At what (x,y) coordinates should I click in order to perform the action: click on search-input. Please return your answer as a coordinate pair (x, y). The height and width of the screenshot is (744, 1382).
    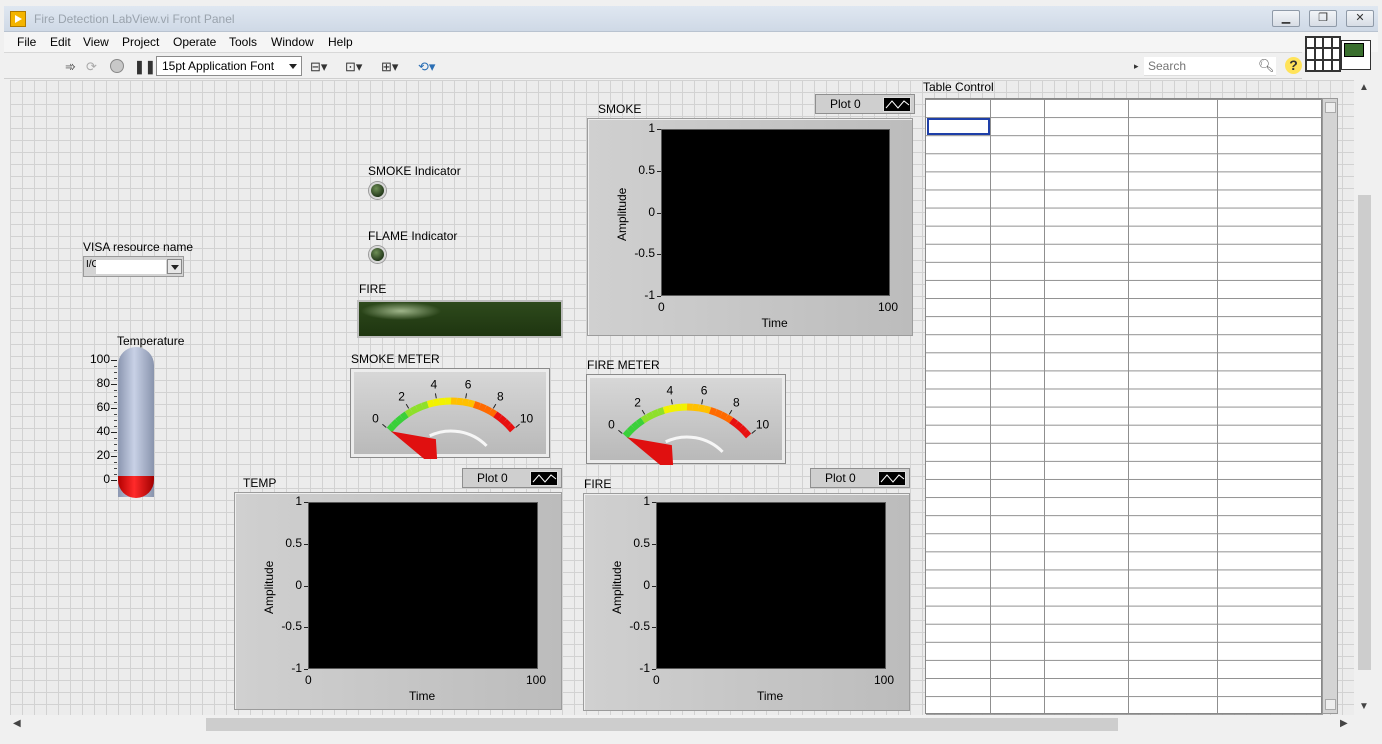
    Looking at the image, I should click on (1198, 66).